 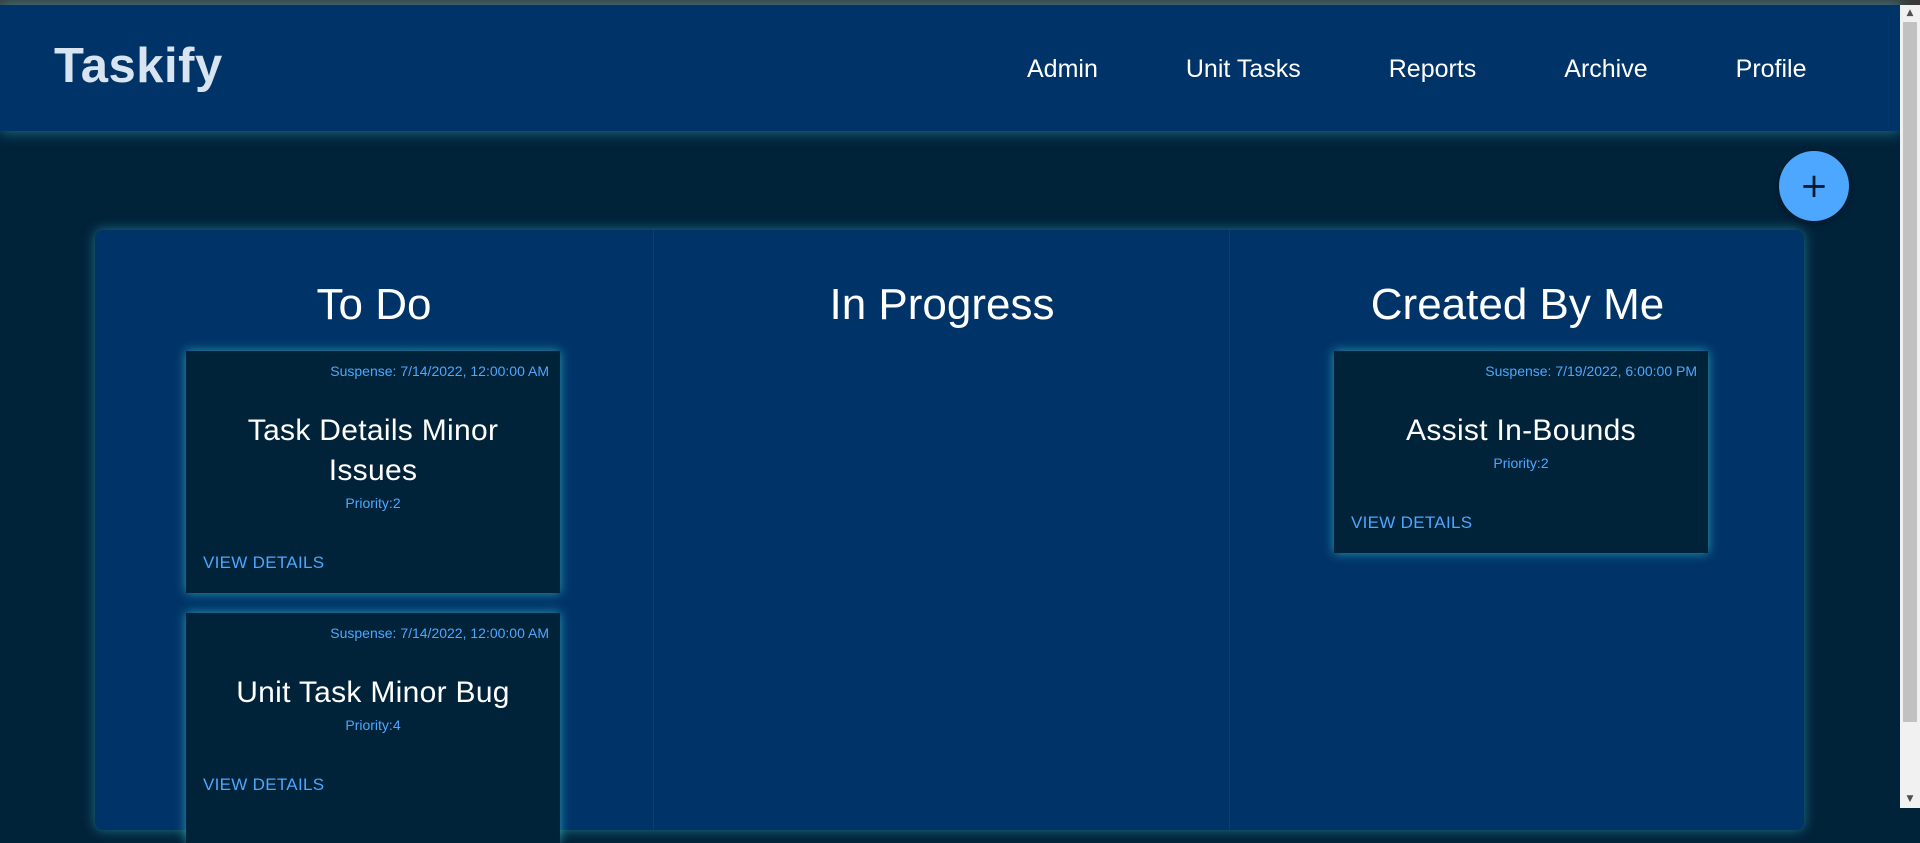 I want to click on scroll-down-arrow-icon: ▼, so click(x=1910, y=799).